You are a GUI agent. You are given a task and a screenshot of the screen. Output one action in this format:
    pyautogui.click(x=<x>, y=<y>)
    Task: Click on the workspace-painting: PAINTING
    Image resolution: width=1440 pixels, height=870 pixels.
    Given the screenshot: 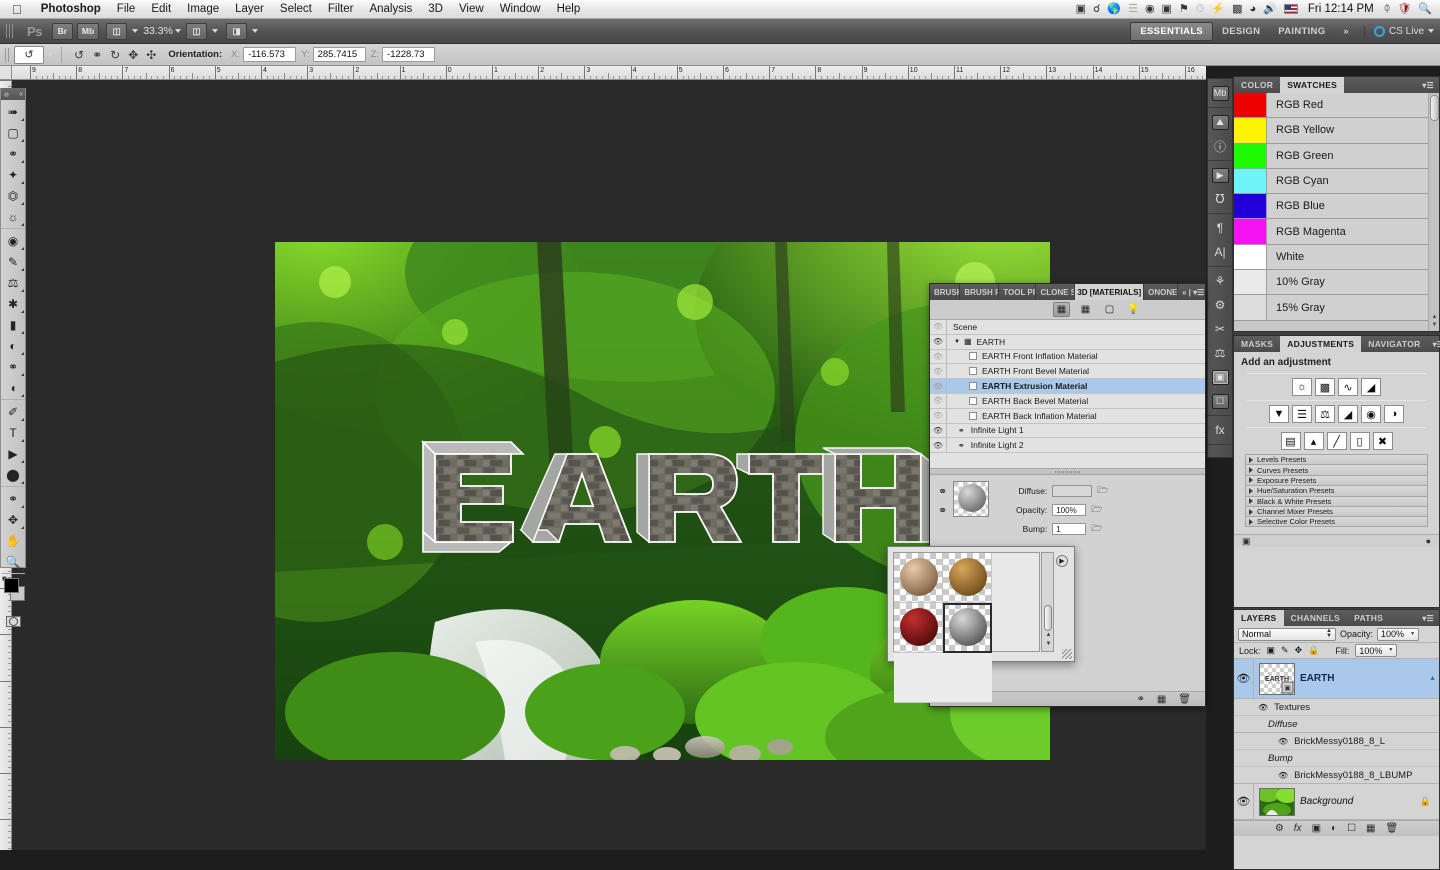 What is the action you would take?
    pyautogui.click(x=1301, y=31)
    